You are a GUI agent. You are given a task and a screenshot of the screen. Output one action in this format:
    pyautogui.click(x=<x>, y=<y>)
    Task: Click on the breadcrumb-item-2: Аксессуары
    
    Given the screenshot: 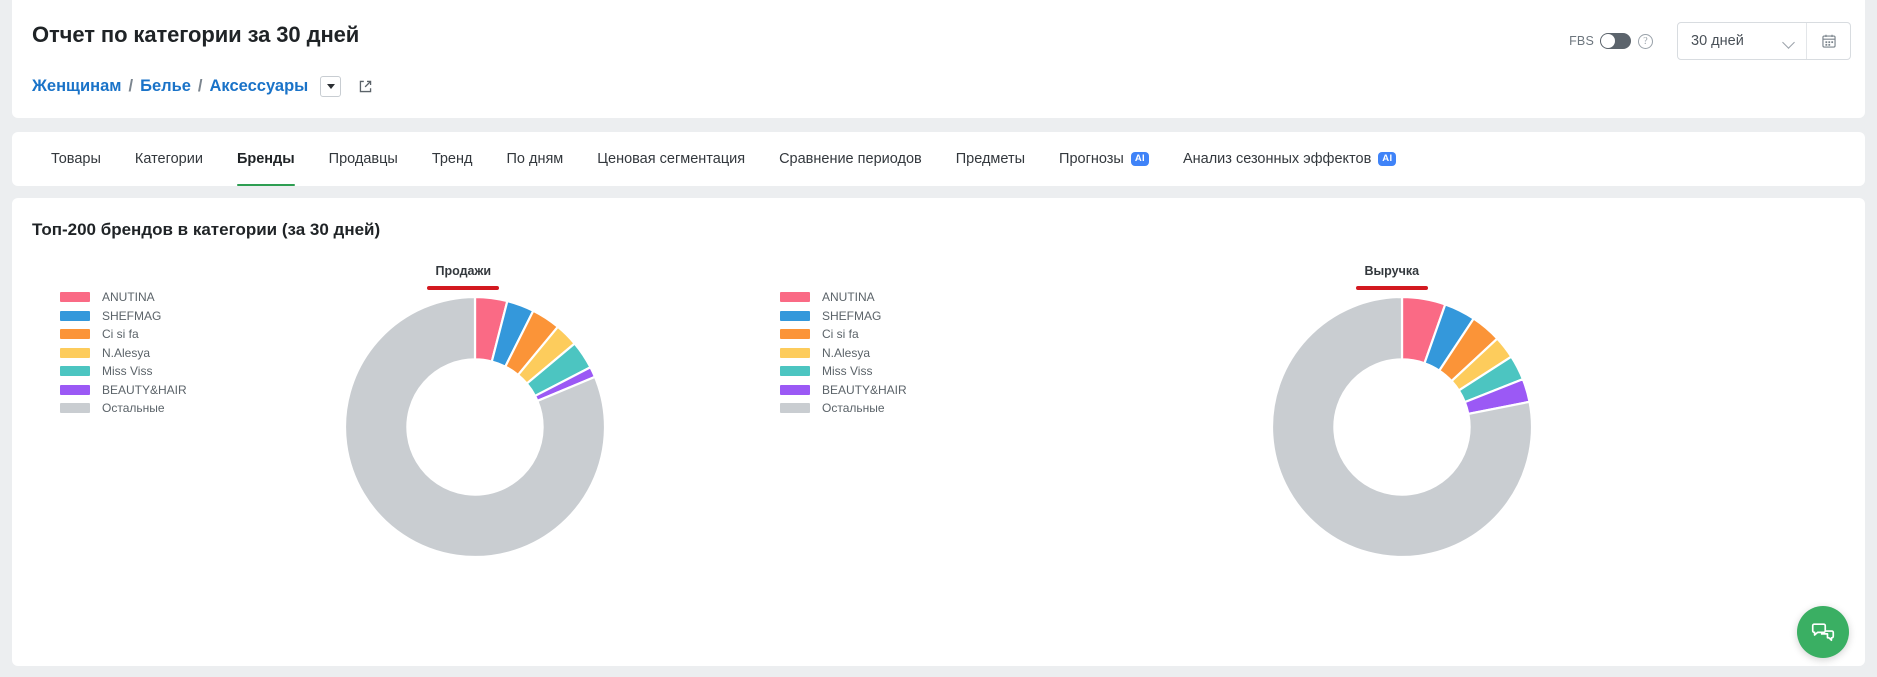 What is the action you would take?
    pyautogui.click(x=259, y=86)
    